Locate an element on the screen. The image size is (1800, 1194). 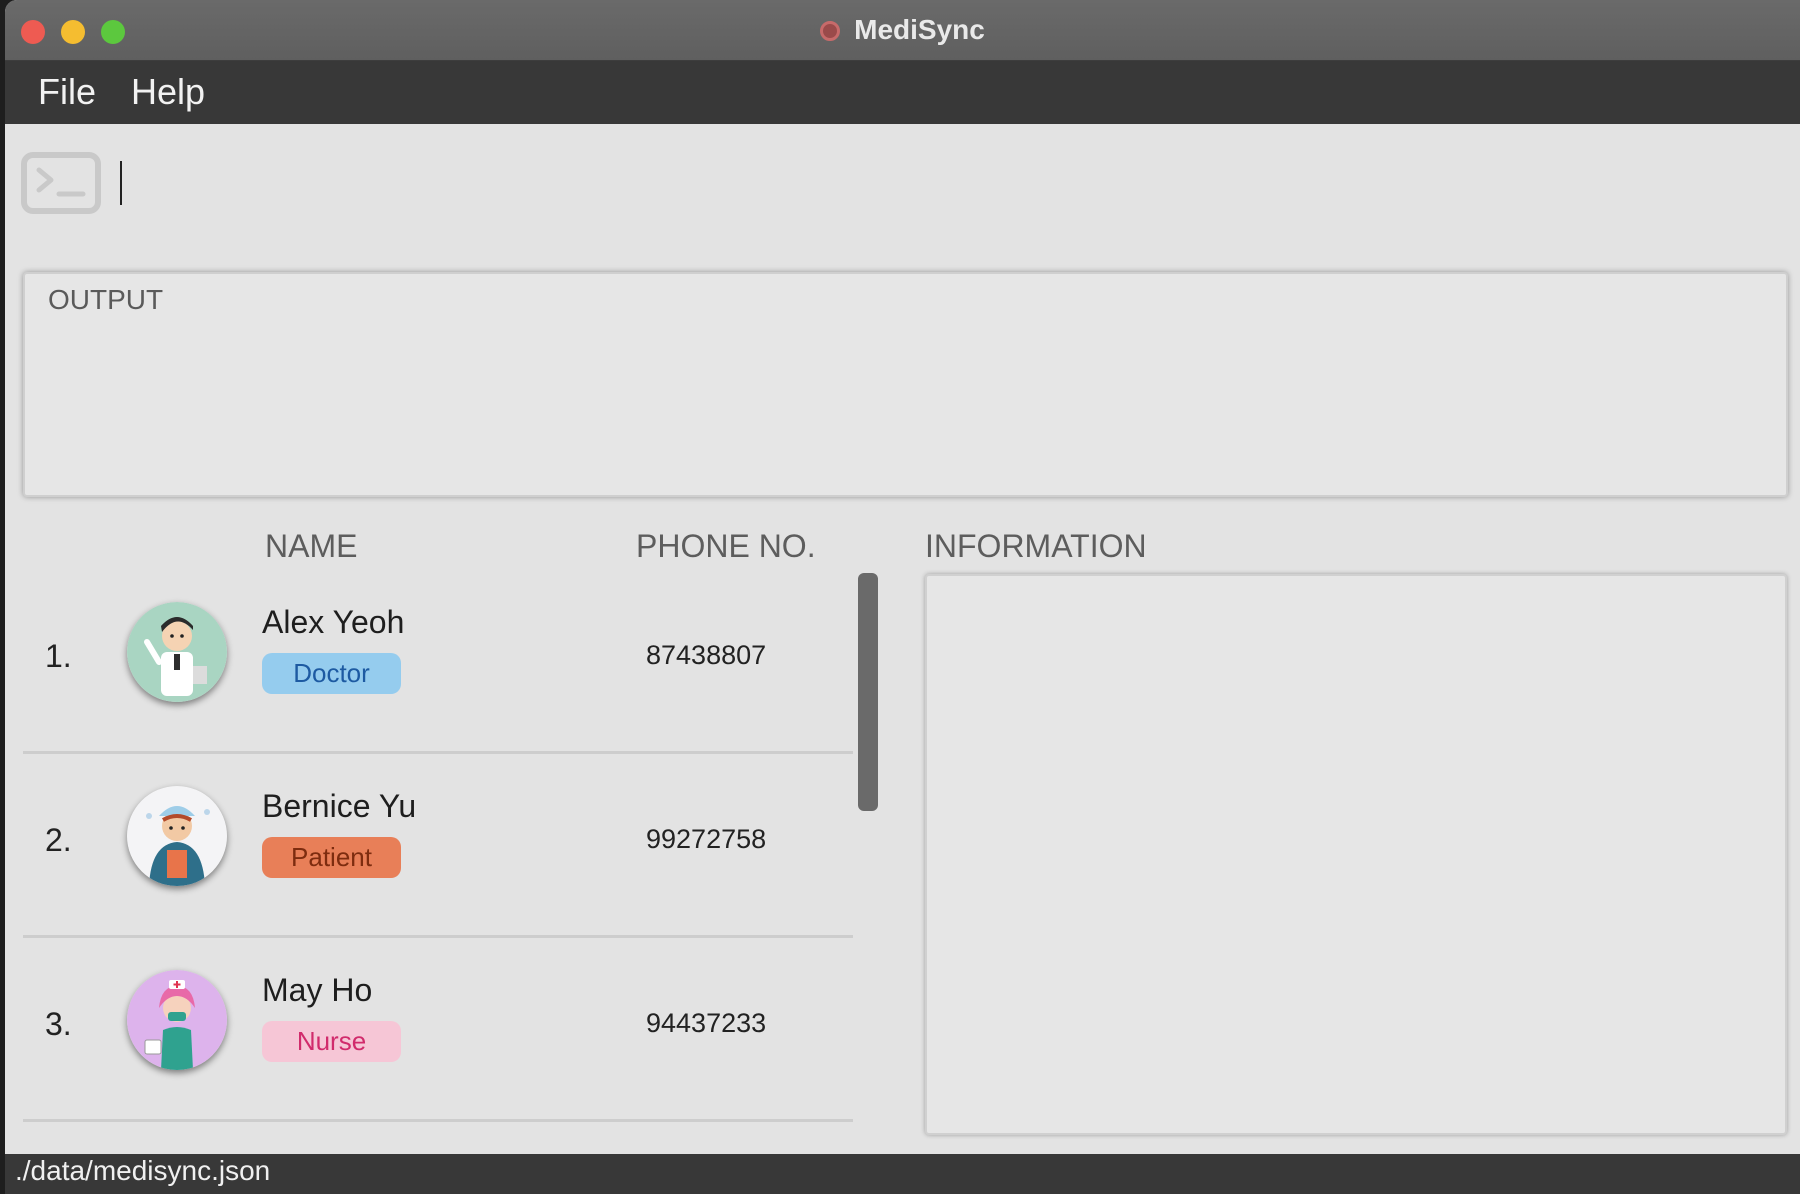
list-index: 1. is located at coordinates (58, 656).